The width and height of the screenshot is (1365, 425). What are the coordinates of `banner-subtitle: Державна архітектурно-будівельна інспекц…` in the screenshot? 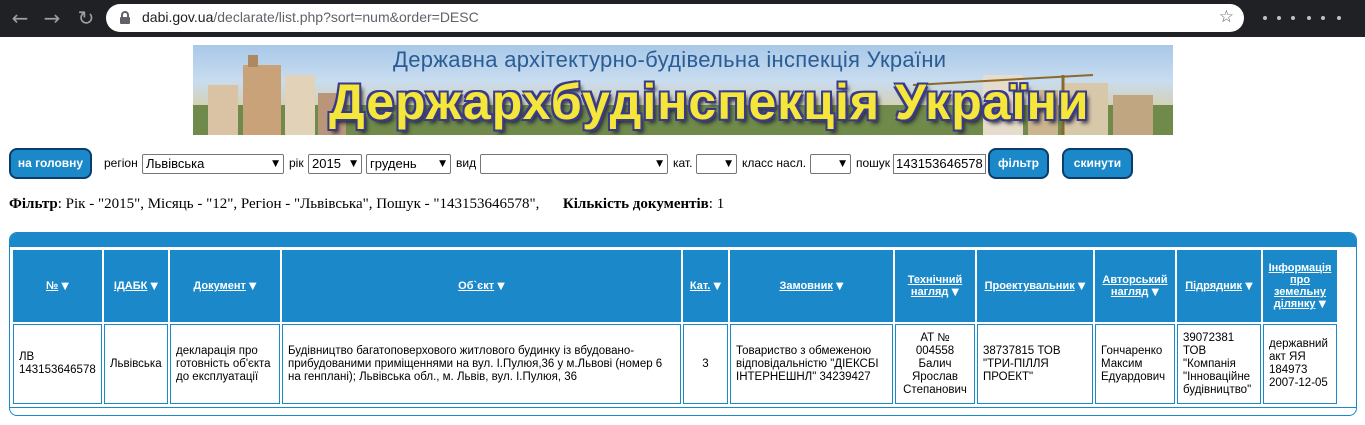 It's located at (670, 59).